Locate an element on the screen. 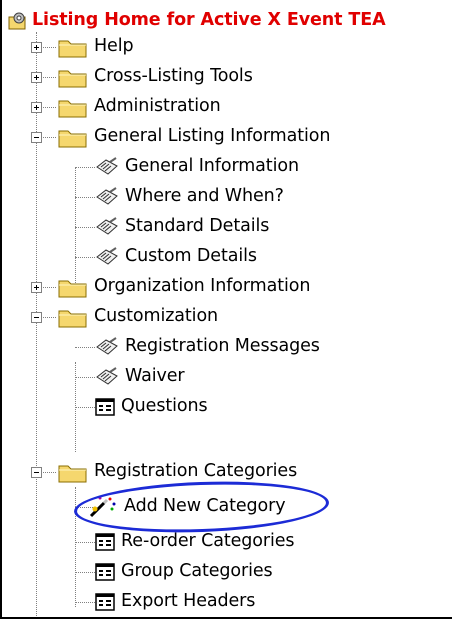  tree-item-waiver: Waiver is located at coordinates (140, 377).